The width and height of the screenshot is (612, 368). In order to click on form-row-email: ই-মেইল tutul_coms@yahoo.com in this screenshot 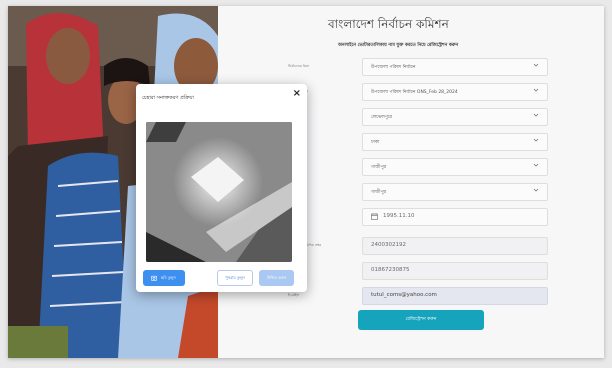, I will do `click(446, 296)`.